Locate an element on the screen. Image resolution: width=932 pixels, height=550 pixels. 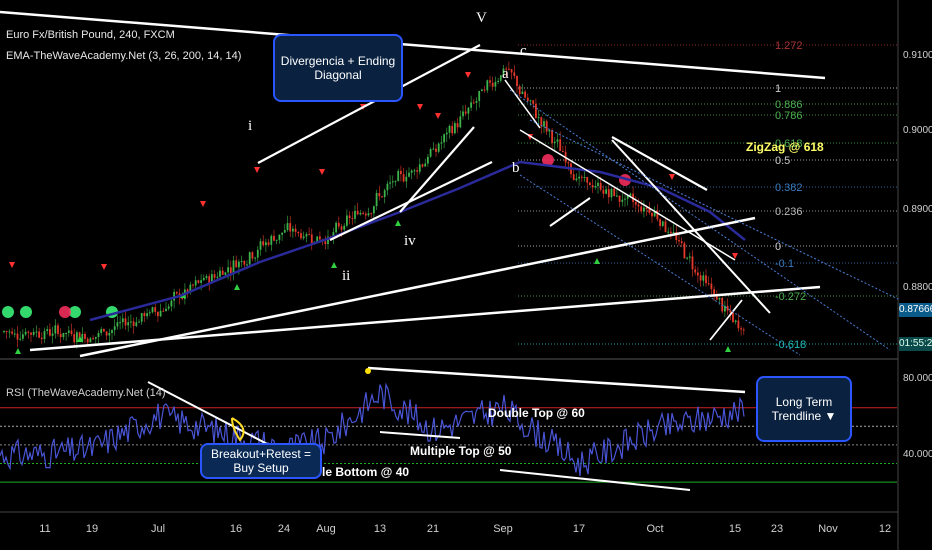
wave-label-b: b is located at coordinates (516, 168).